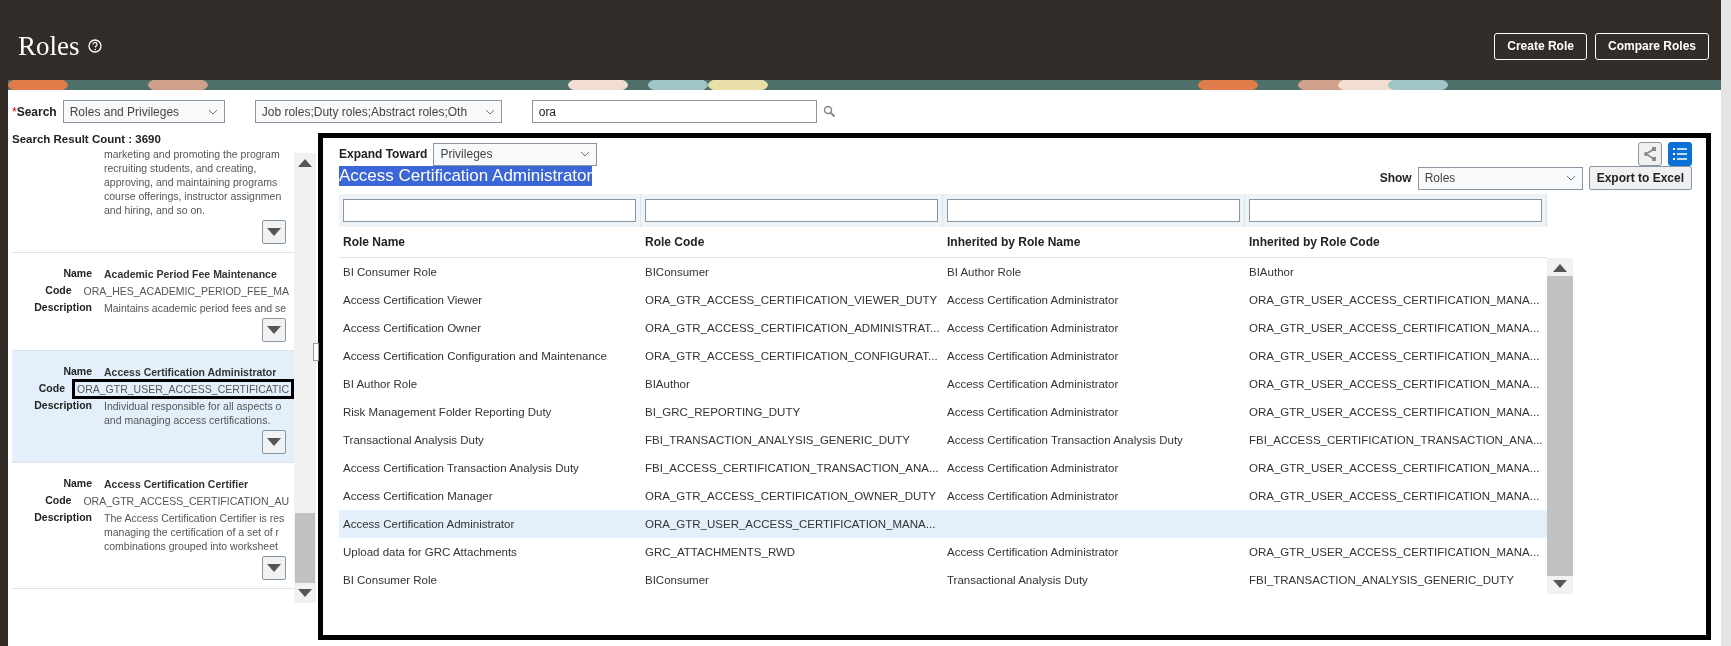  I want to click on column-header: Inherited by Role Code, so click(1396, 242).